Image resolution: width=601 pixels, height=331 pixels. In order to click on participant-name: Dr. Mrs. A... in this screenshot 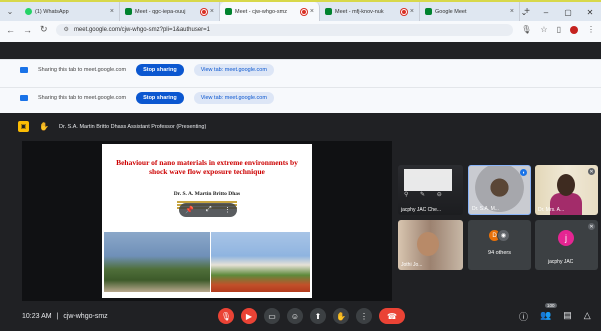, I will do `click(551, 210)`.